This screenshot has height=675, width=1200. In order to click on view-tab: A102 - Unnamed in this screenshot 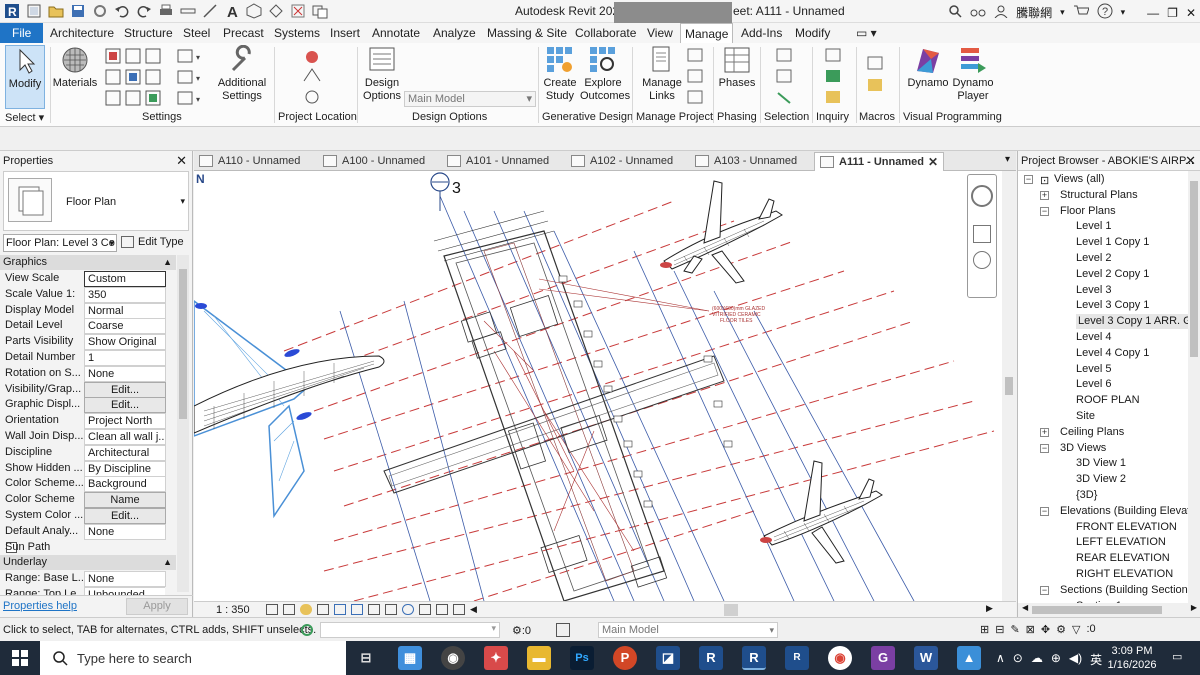, I will do `click(627, 161)`.